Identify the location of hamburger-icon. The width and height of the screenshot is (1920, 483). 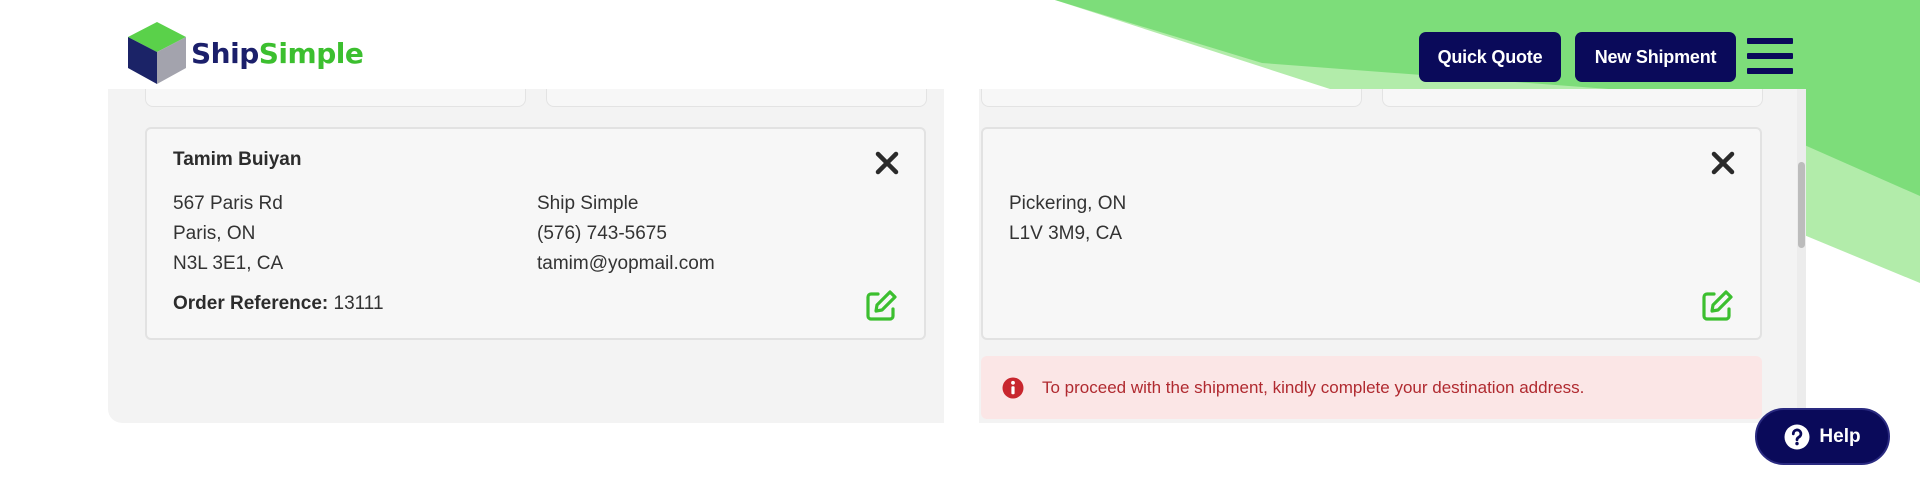
(1770, 56).